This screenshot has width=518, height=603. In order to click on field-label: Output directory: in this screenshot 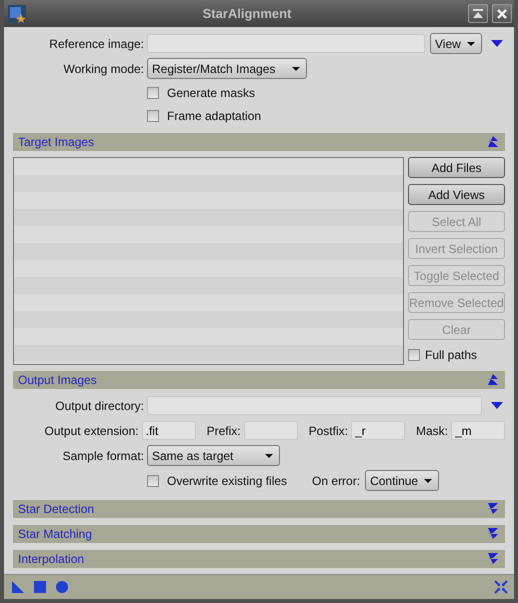, I will do `click(99, 405)`.